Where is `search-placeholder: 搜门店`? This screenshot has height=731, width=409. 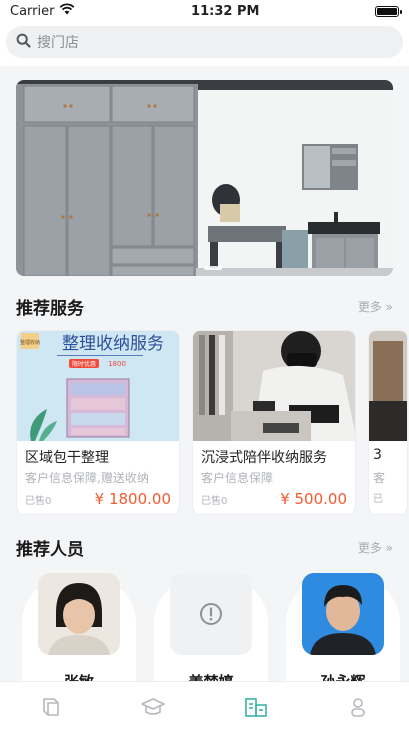
search-placeholder: 搜门店 is located at coordinates (58, 43).